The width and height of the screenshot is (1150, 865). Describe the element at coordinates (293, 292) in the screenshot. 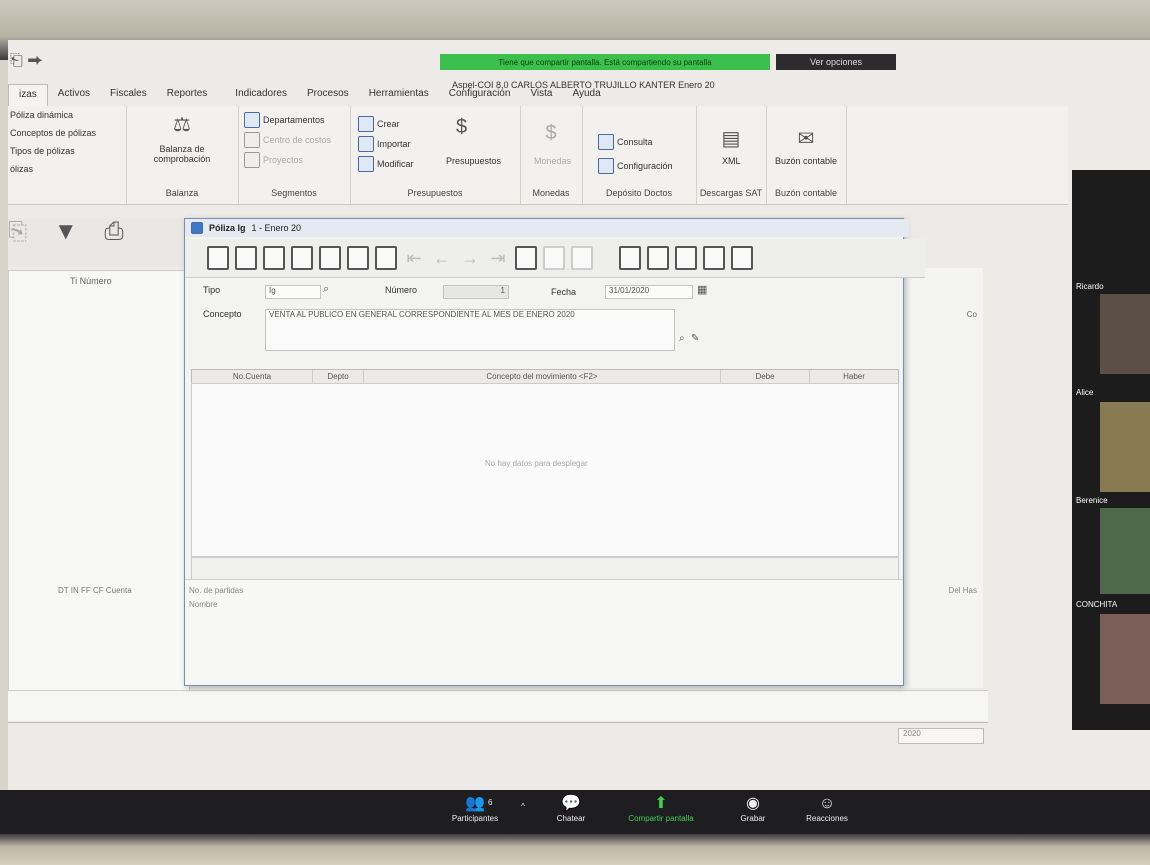

I see `tipo-field: Ig` at that location.